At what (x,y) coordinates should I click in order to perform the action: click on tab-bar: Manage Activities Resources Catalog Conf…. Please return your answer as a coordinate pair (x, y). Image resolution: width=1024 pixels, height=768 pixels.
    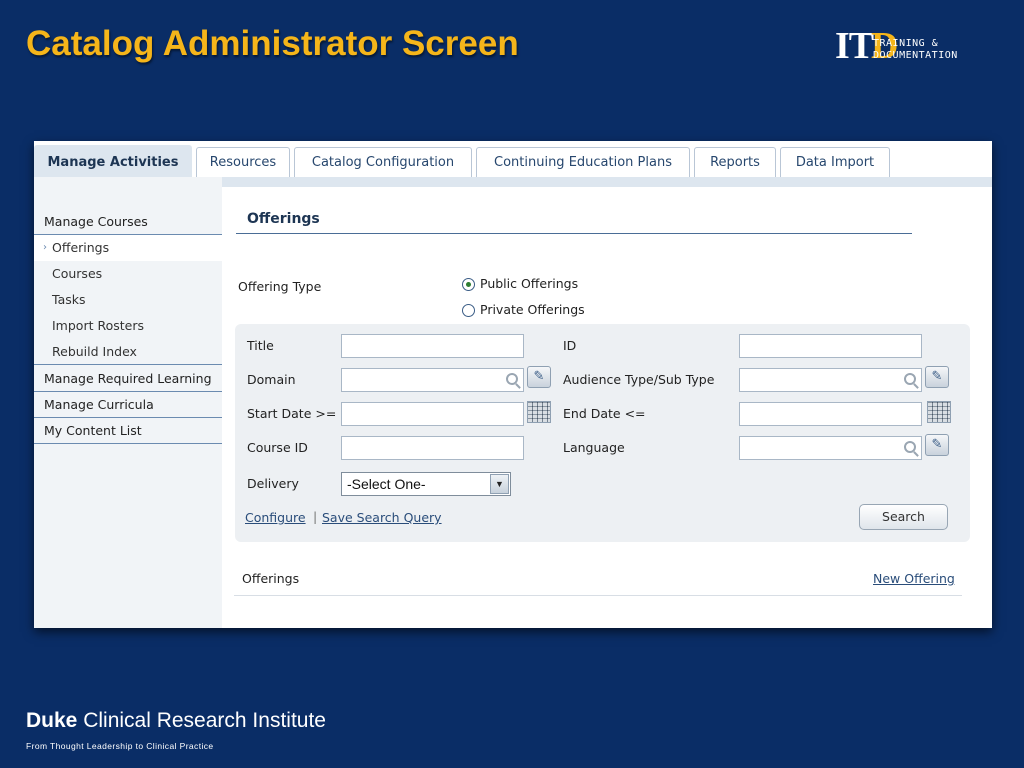
    Looking at the image, I should click on (513, 160).